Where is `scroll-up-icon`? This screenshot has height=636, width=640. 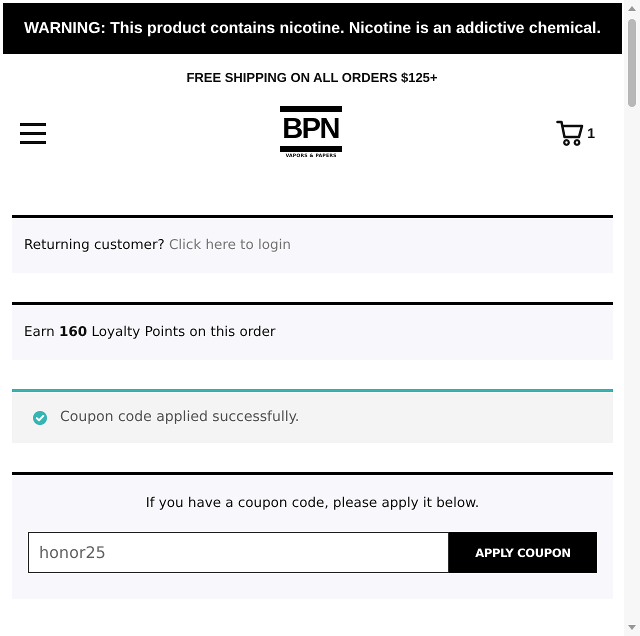
scroll-up-icon is located at coordinates (632, 8).